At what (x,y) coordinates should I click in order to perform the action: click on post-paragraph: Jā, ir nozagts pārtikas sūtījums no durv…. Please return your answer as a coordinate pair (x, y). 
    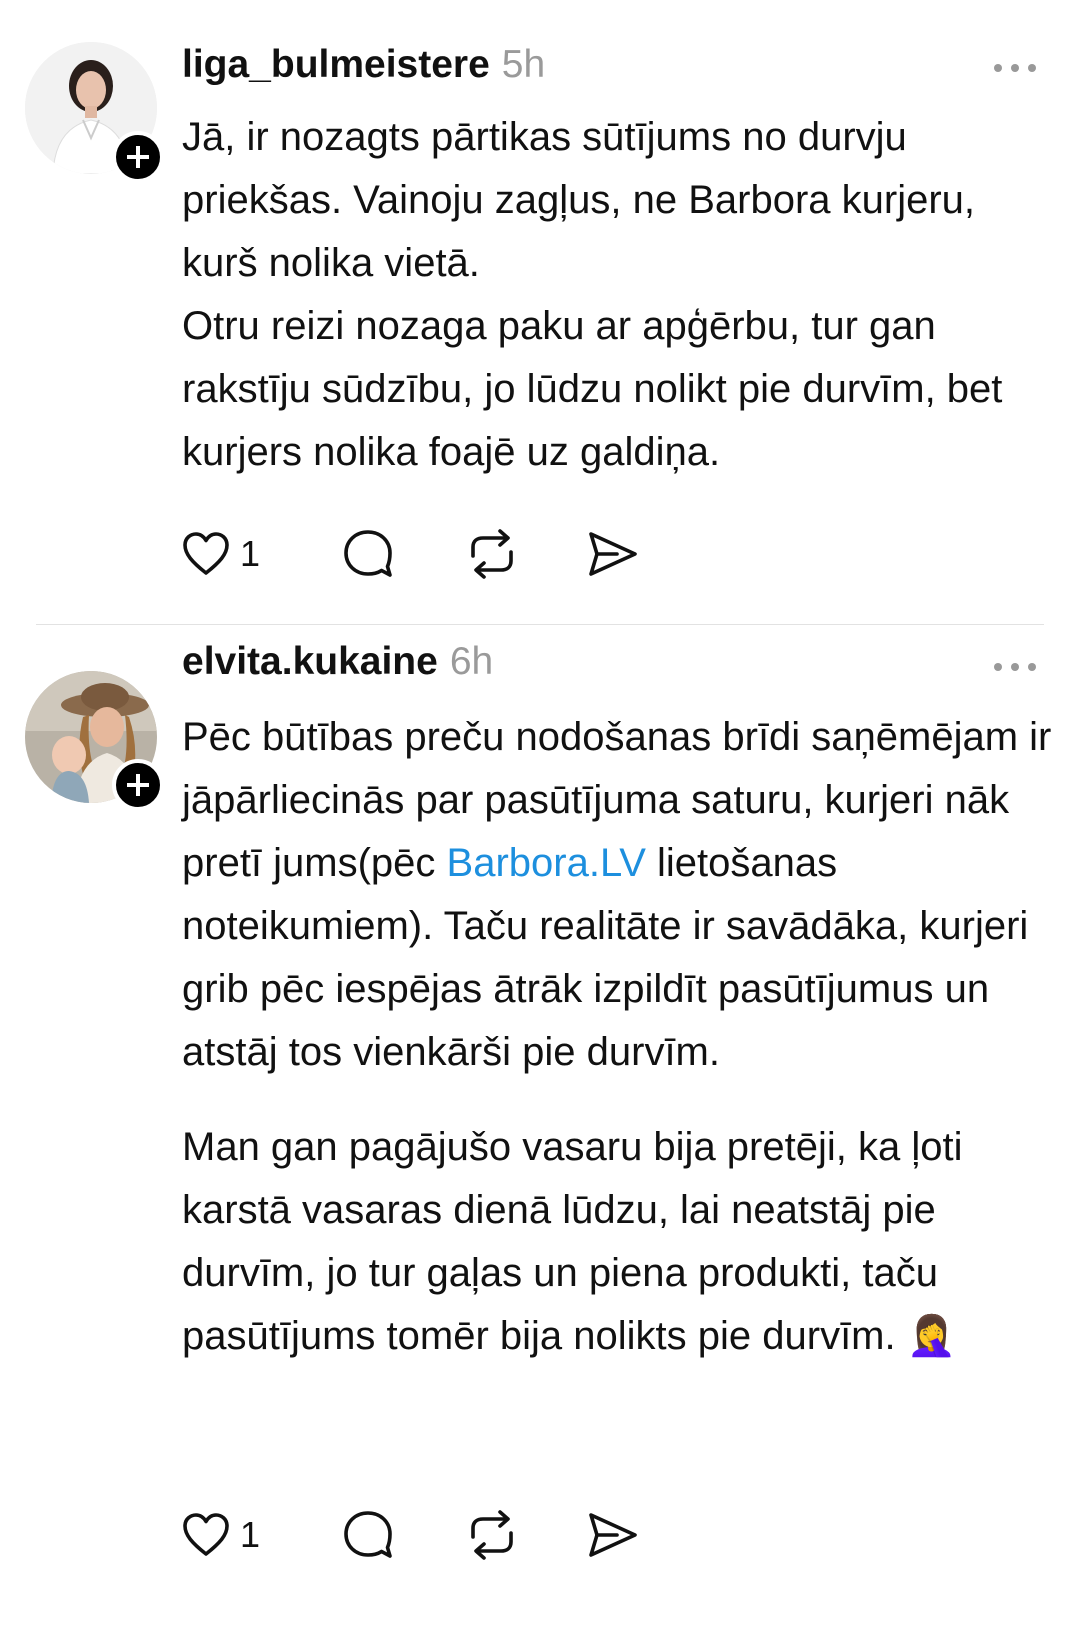
    Looking at the image, I should click on (579, 200).